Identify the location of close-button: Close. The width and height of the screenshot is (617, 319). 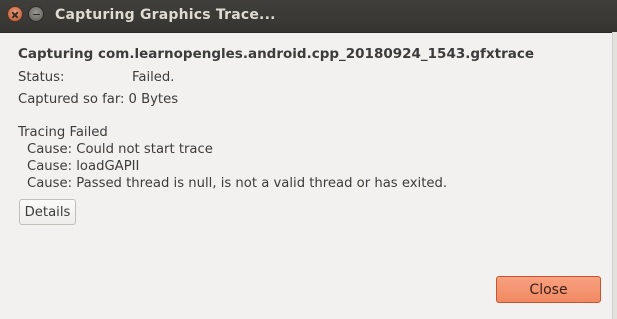
(548, 289).